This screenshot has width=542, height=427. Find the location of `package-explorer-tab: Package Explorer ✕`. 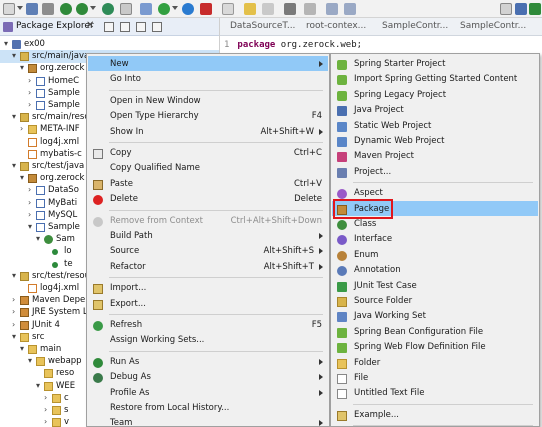

package-explorer-tab: Package Explorer ✕ is located at coordinates (109, 27).